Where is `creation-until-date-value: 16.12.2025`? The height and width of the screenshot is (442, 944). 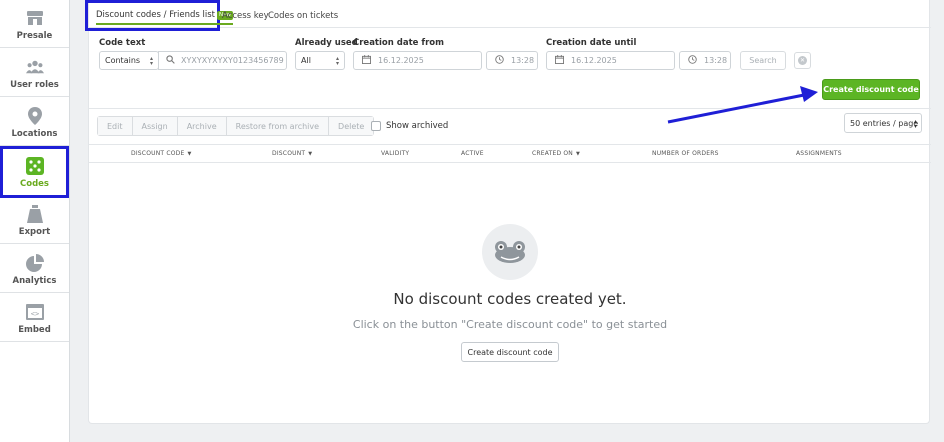 creation-until-date-value: 16.12.2025 is located at coordinates (594, 60).